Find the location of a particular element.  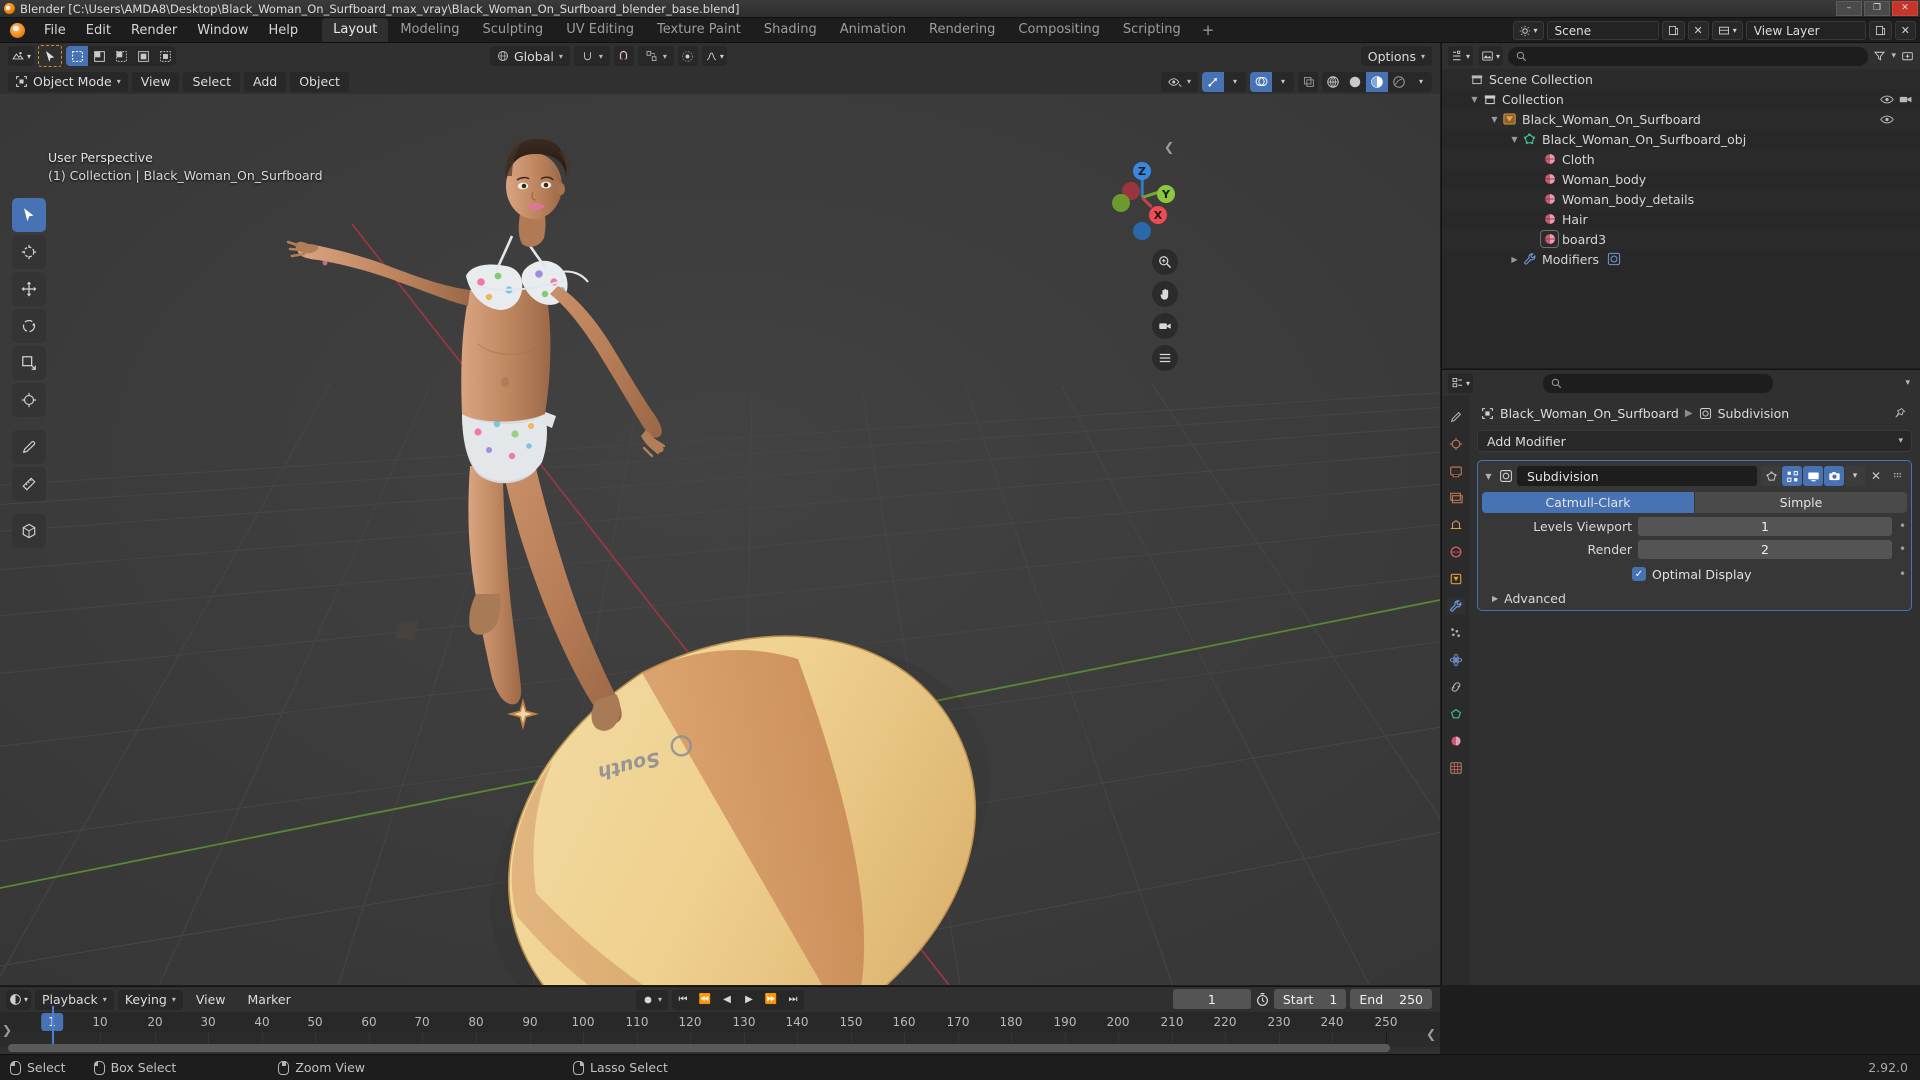

gizmo-axis-neg-y is located at coordinates (1121, 203).